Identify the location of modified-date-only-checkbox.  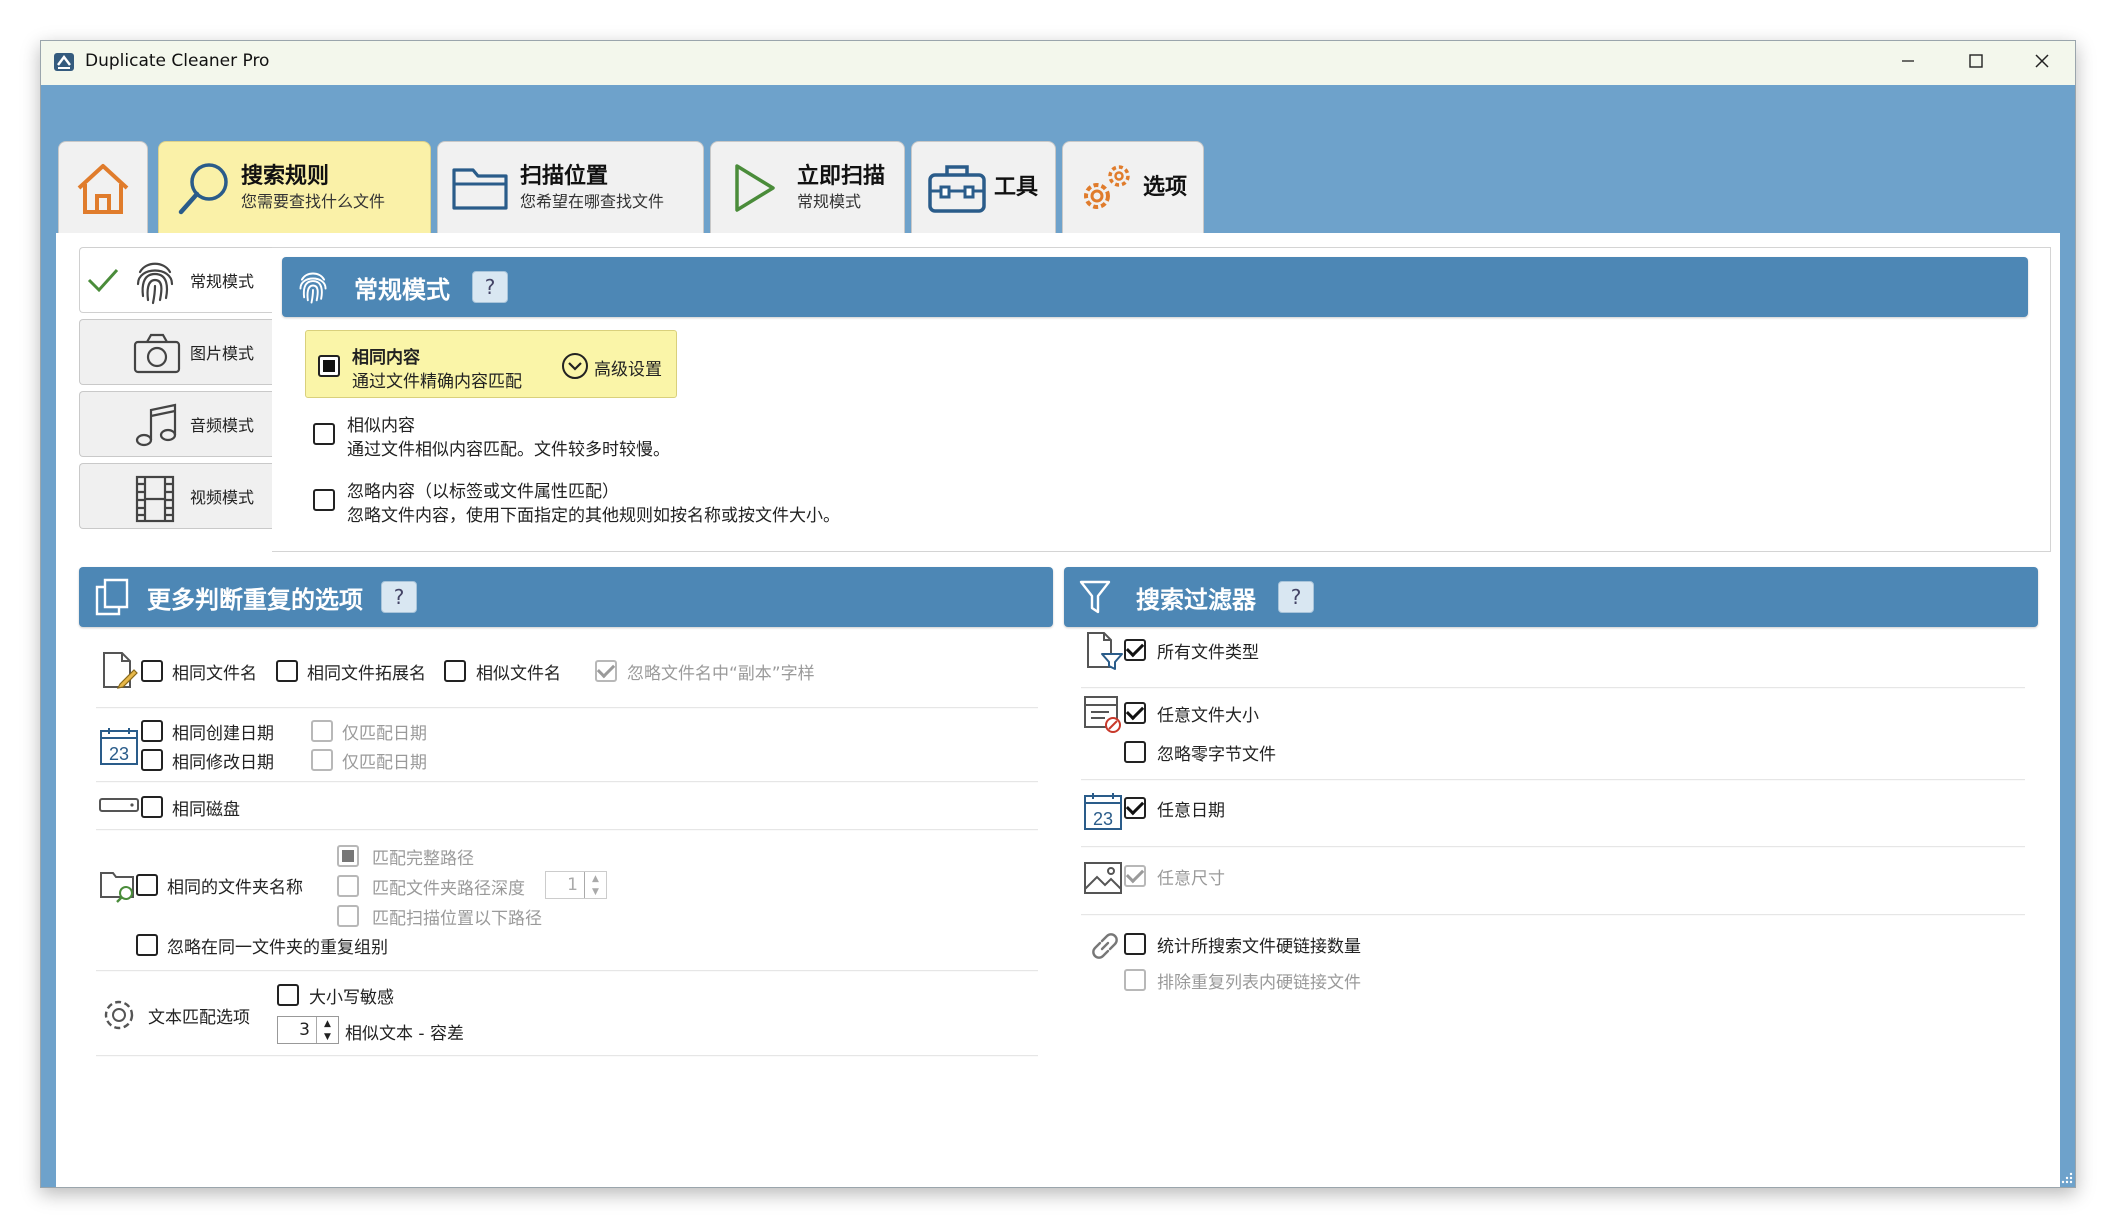
(322, 760).